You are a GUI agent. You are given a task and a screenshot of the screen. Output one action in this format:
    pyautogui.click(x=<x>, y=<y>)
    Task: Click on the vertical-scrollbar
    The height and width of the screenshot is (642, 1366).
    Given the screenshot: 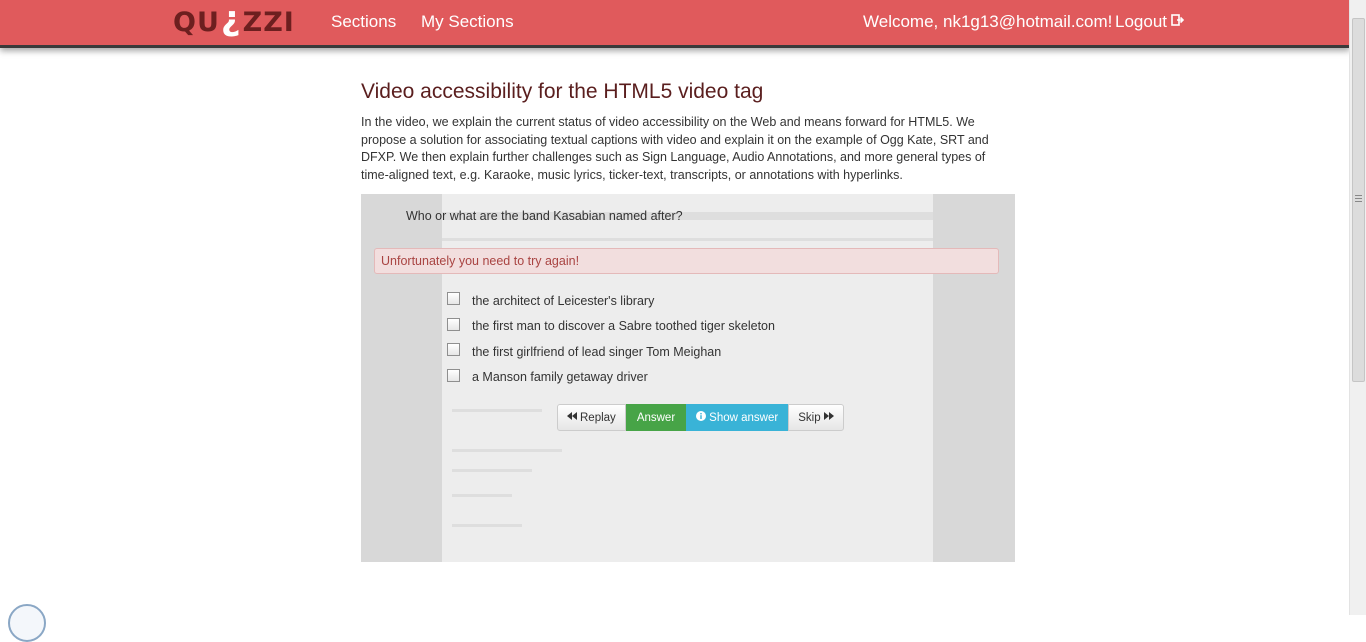 What is the action you would take?
    pyautogui.click(x=1357, y=307)
    